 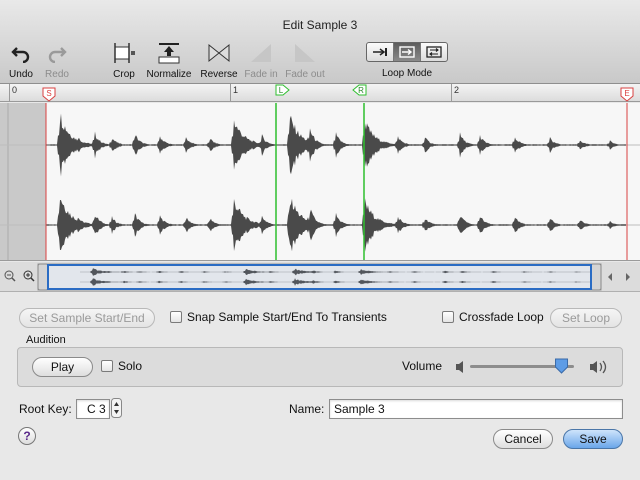 I want to click on redo-button: Redo, so click(x=57, y=60).